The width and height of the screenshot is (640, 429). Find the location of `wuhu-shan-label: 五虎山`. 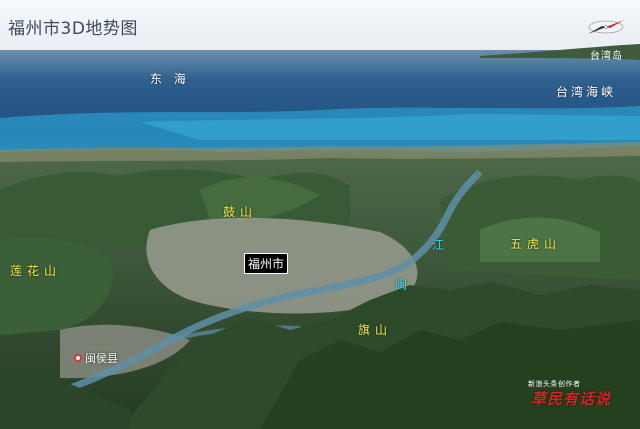

wuhu-shan-label: 五虎山 is located at coordinates (536, 244).